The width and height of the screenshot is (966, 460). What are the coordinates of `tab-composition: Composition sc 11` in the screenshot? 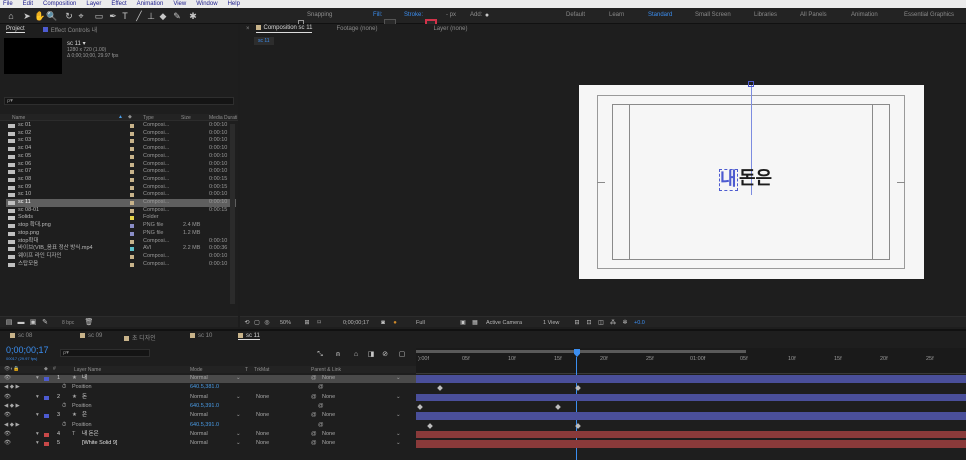 It's located at (284, 29).